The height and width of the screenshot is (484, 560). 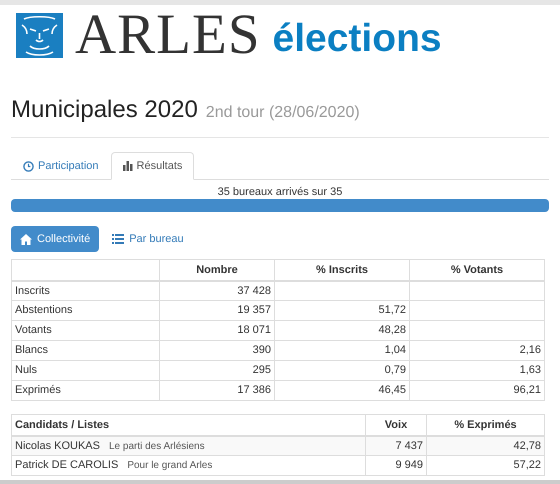 What do you see at coordinates (357, 39) in the screenshot?
I see `site-subtitle: élections` at bounding box center [357, 39].